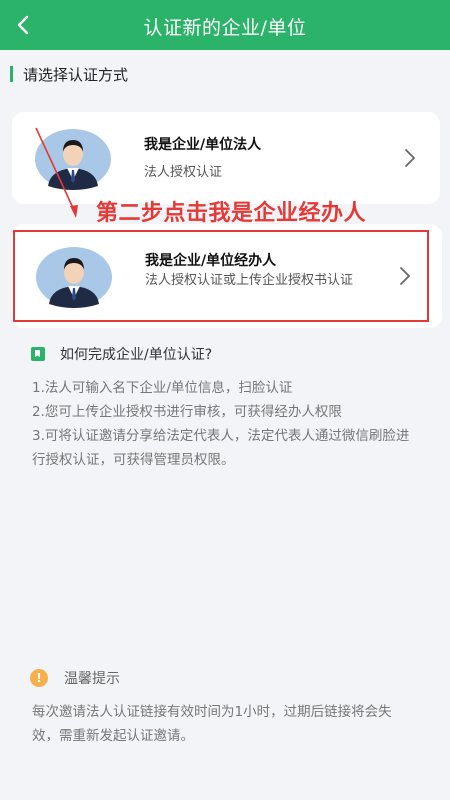  What do you see at coordinates (92, 679) in the screenshot?
I see `tip-title: 温馨提示` at bounding box center [92, 679].